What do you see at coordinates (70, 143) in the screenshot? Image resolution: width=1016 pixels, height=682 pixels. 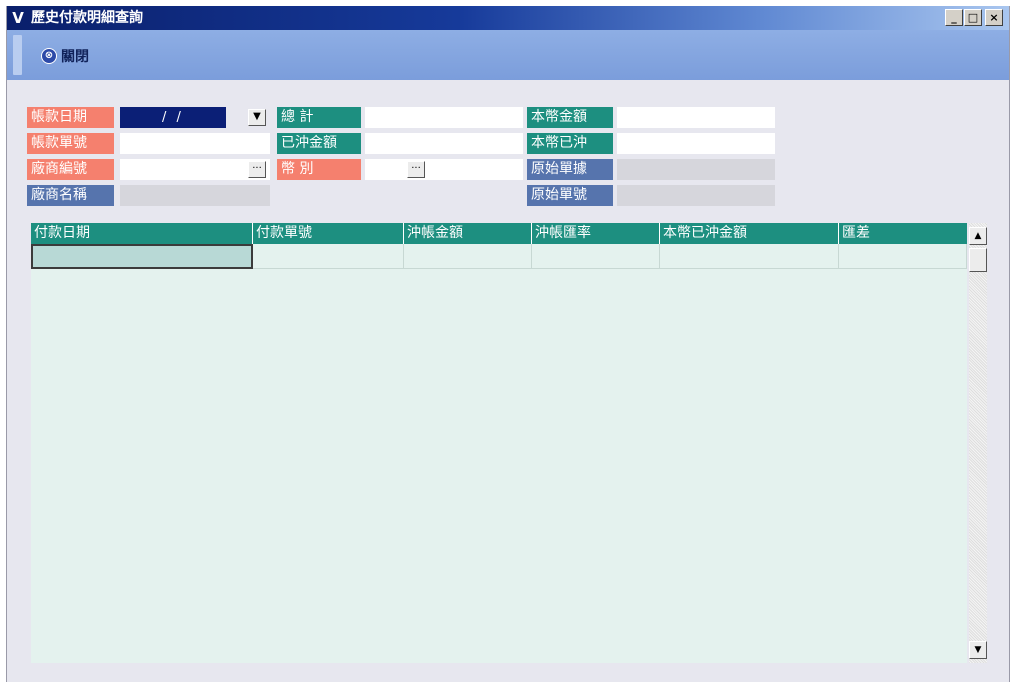 I see `account-no-label: 帳款單號` at bounding box center [70, 143].